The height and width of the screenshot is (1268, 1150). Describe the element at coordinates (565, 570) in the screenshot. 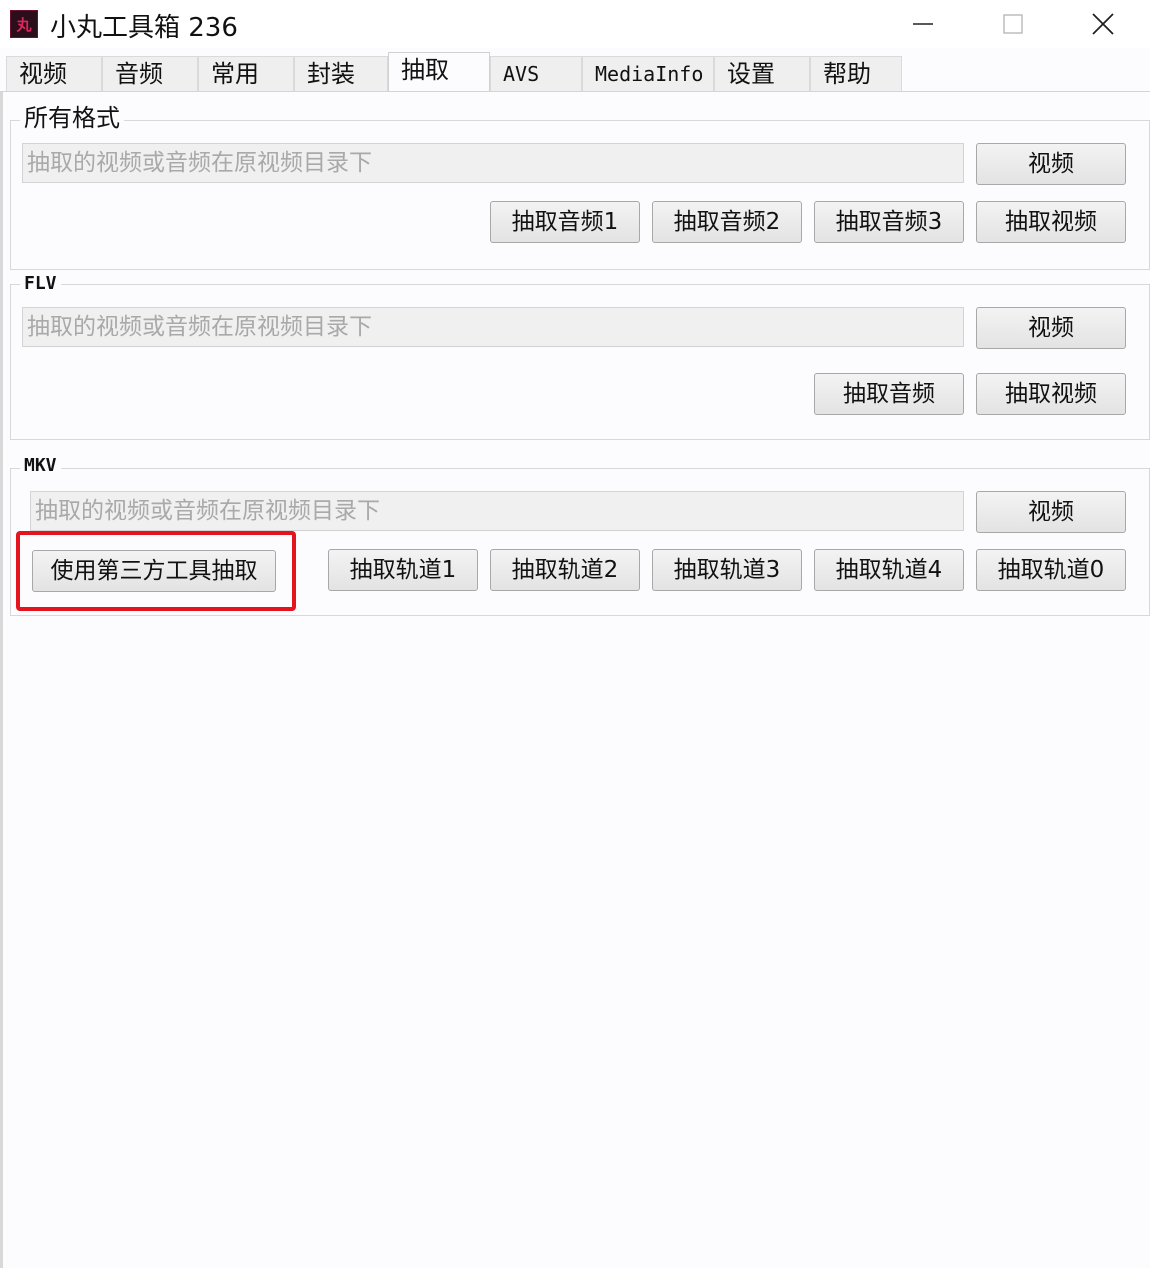

I see `extract-track-2-button: 抽取轨道2` at that location.